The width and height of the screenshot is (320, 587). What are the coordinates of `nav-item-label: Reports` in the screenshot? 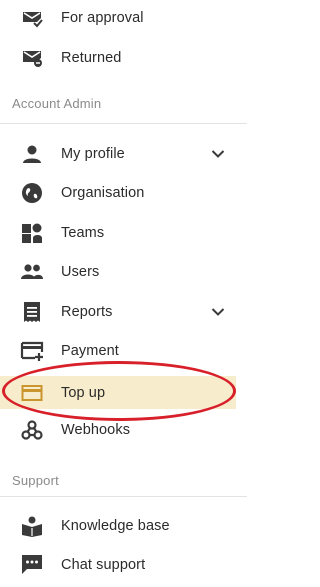 It's located at (87, 312).